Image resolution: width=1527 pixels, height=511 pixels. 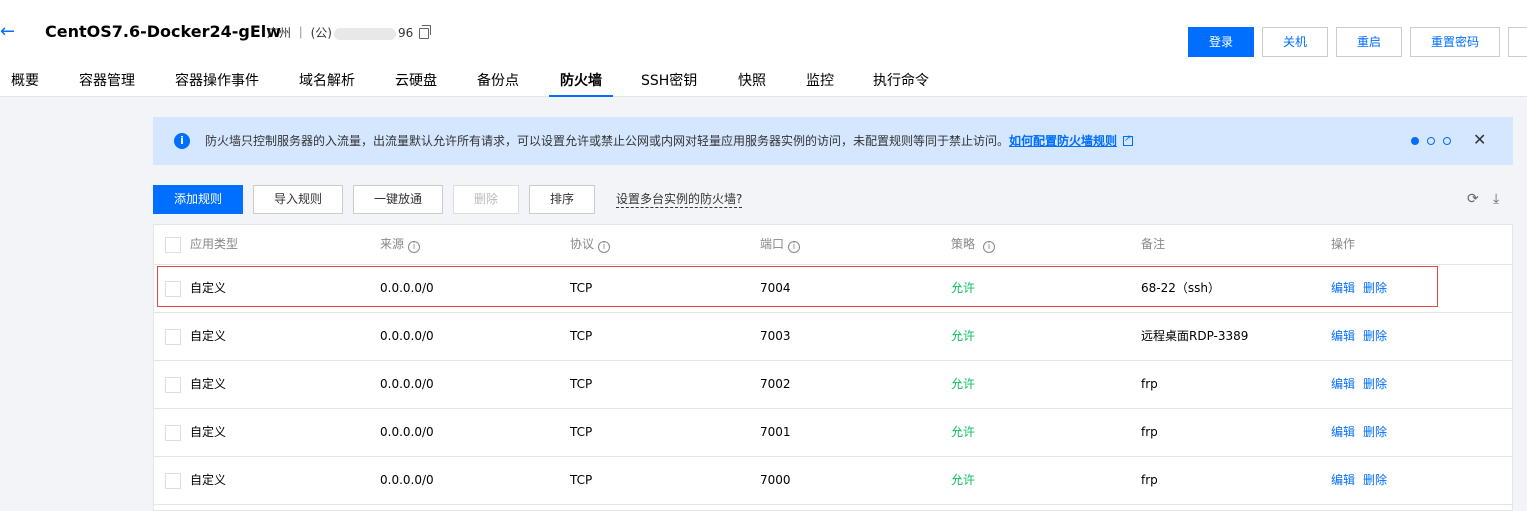 What do you see at coordinates (1295, 42) in the screenshot?
I see `shutdown-button: 关机` at bounding box center [1295, 42].